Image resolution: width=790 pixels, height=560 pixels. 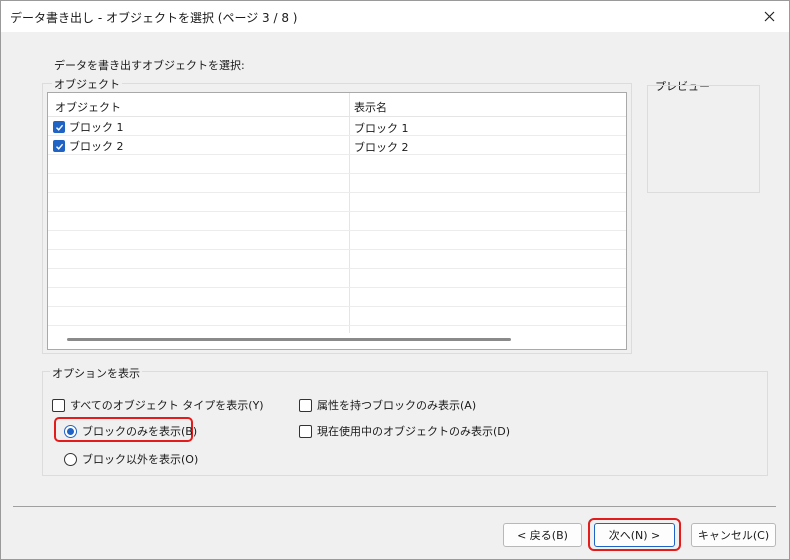 What do you see at coordinates (370, 107) in the screenshot?
I see `column-header-display-name: 表示名` at bounding box center [370, 107].